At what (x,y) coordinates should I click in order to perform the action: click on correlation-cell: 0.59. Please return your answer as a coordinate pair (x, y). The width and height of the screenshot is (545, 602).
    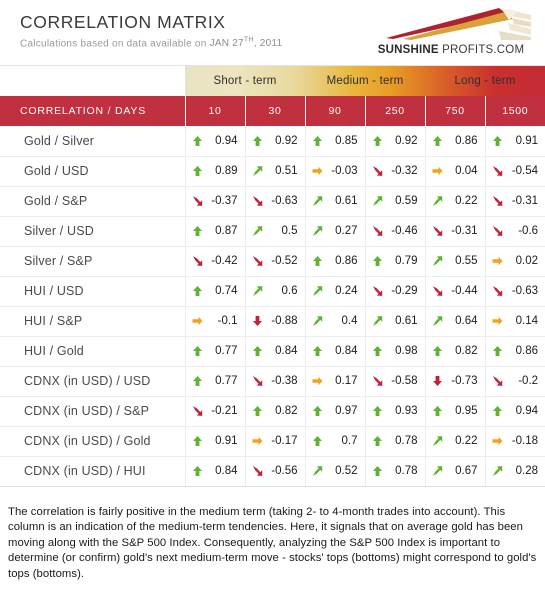
    Looking at the image, I should click on (395, 201).